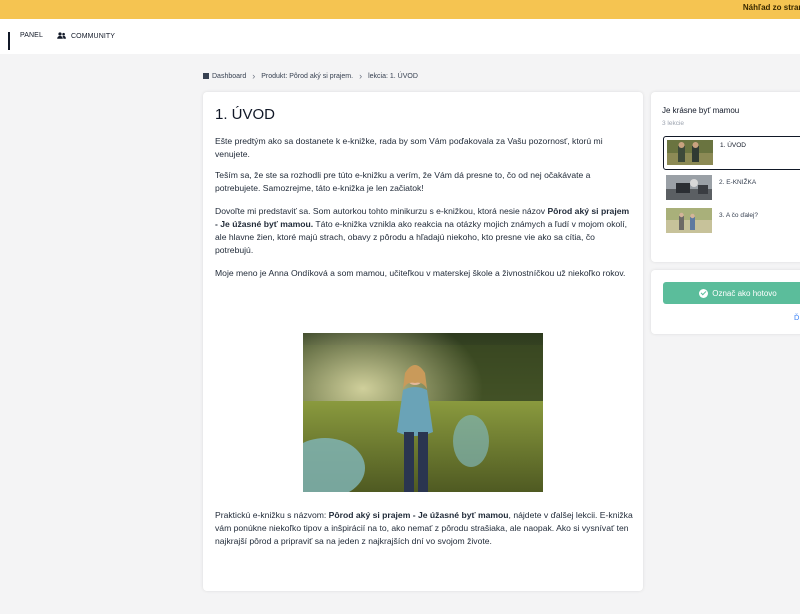  What do you see at coordinates (93, 36) in the screenshot?
I see `nav-community-label: COMMUNITY` at bounding box center [93, 36].